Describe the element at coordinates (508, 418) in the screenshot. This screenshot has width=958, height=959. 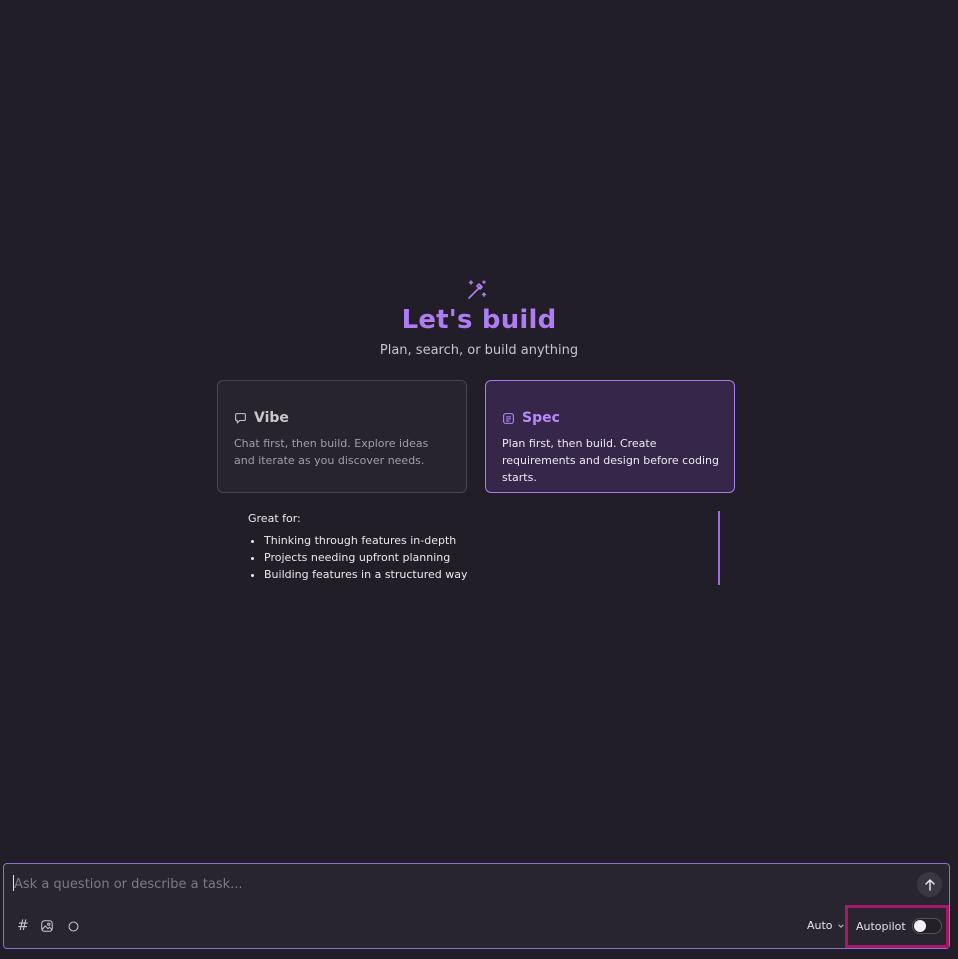
I see `document-list-icon` at that location.